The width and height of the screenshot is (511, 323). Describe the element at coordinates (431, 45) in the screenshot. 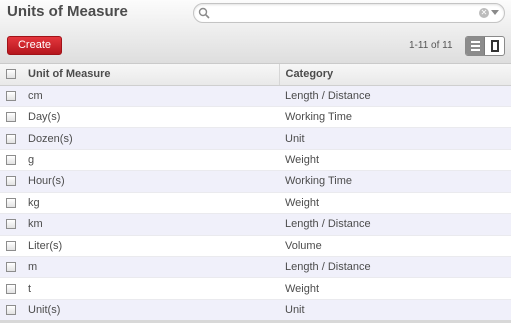

I see `pager-value: 1-11 of 11` at that location.